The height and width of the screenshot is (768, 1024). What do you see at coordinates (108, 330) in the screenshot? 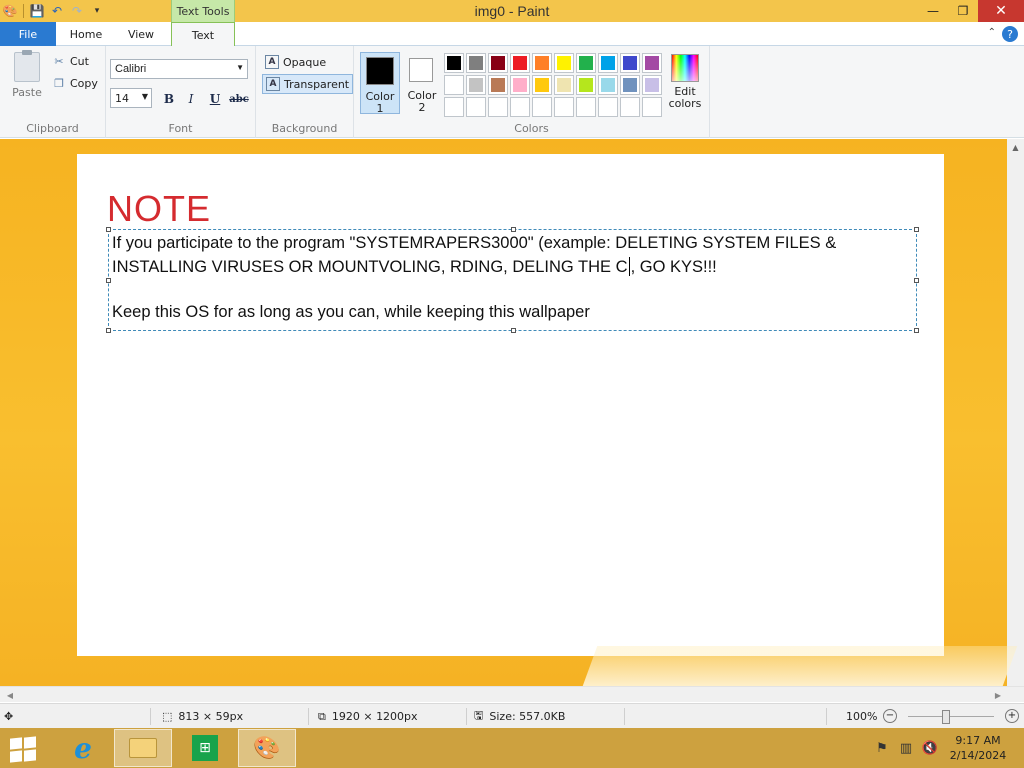
I see `resize-handle-bl` at bounding box center [108, 330].